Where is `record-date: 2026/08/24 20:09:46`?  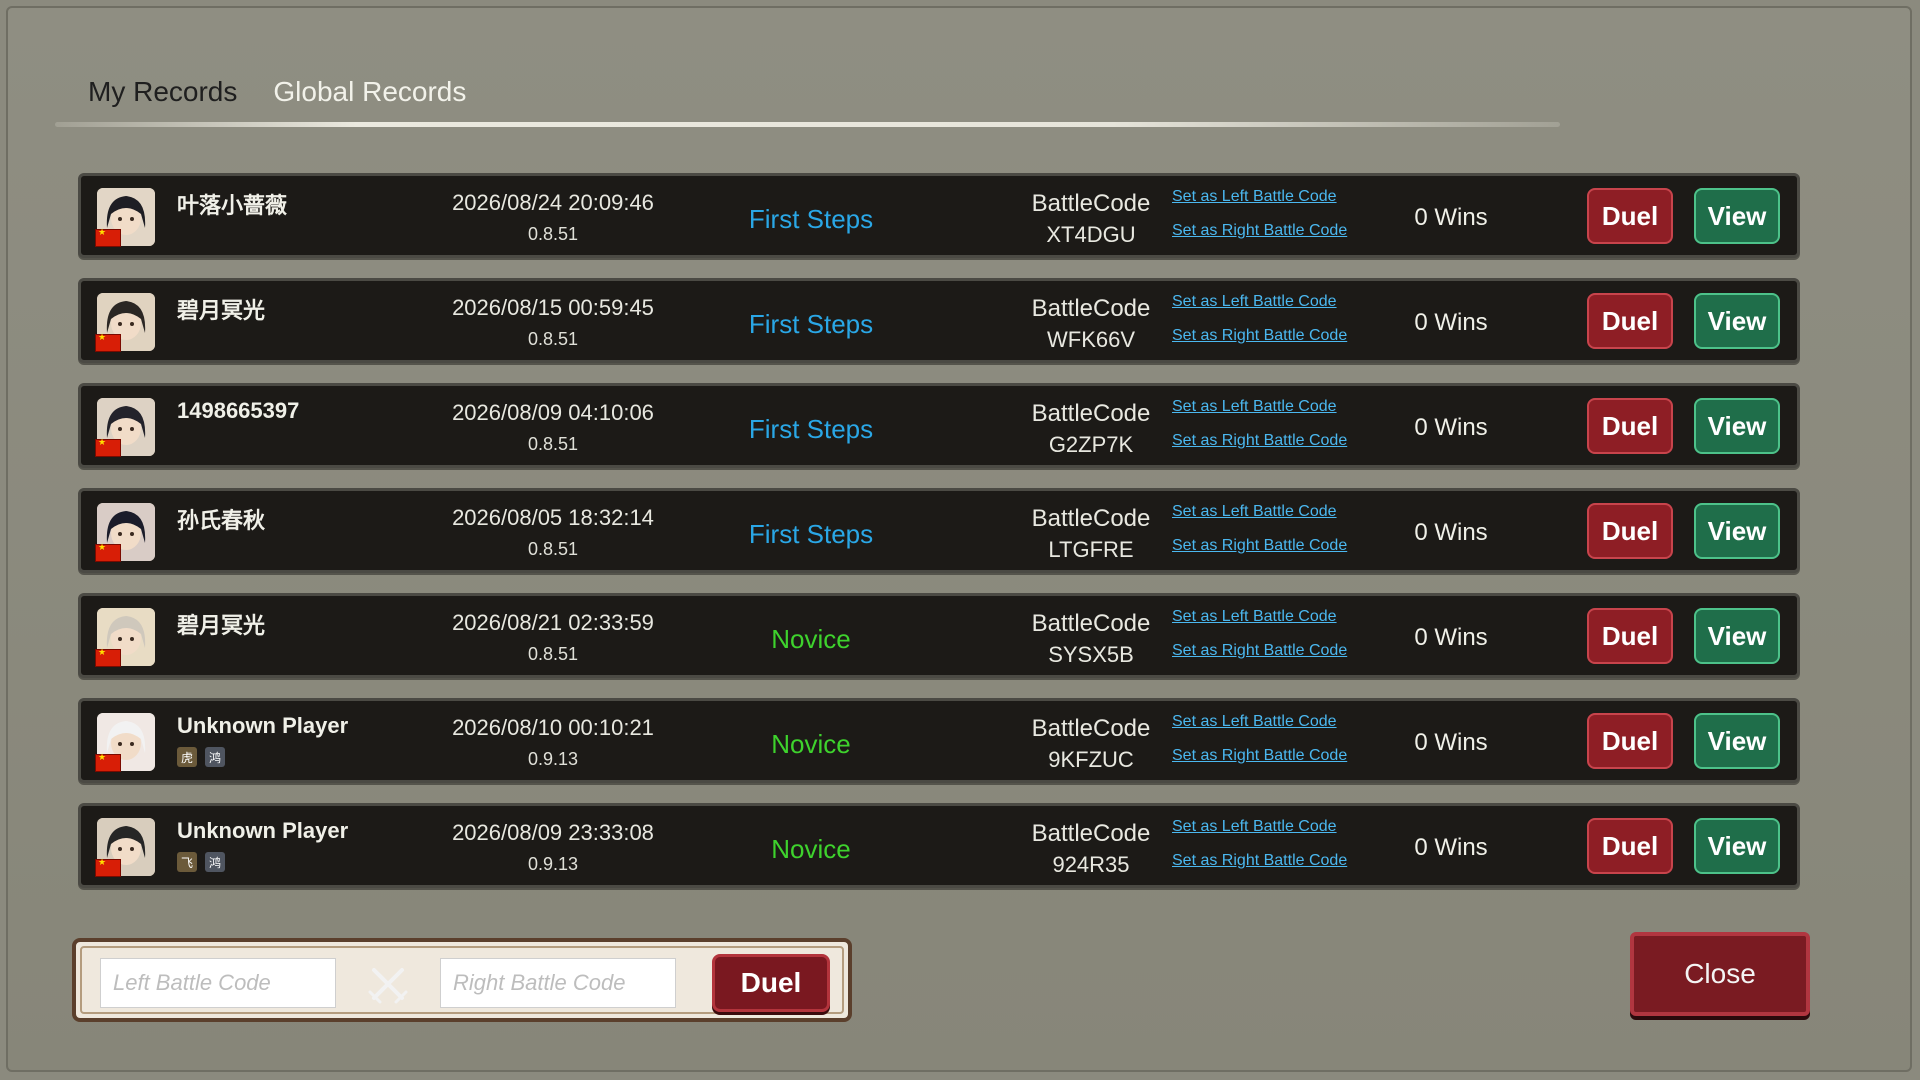
record-date: 2026/08/24 20:09:46 is located at coordinates (553, 202).